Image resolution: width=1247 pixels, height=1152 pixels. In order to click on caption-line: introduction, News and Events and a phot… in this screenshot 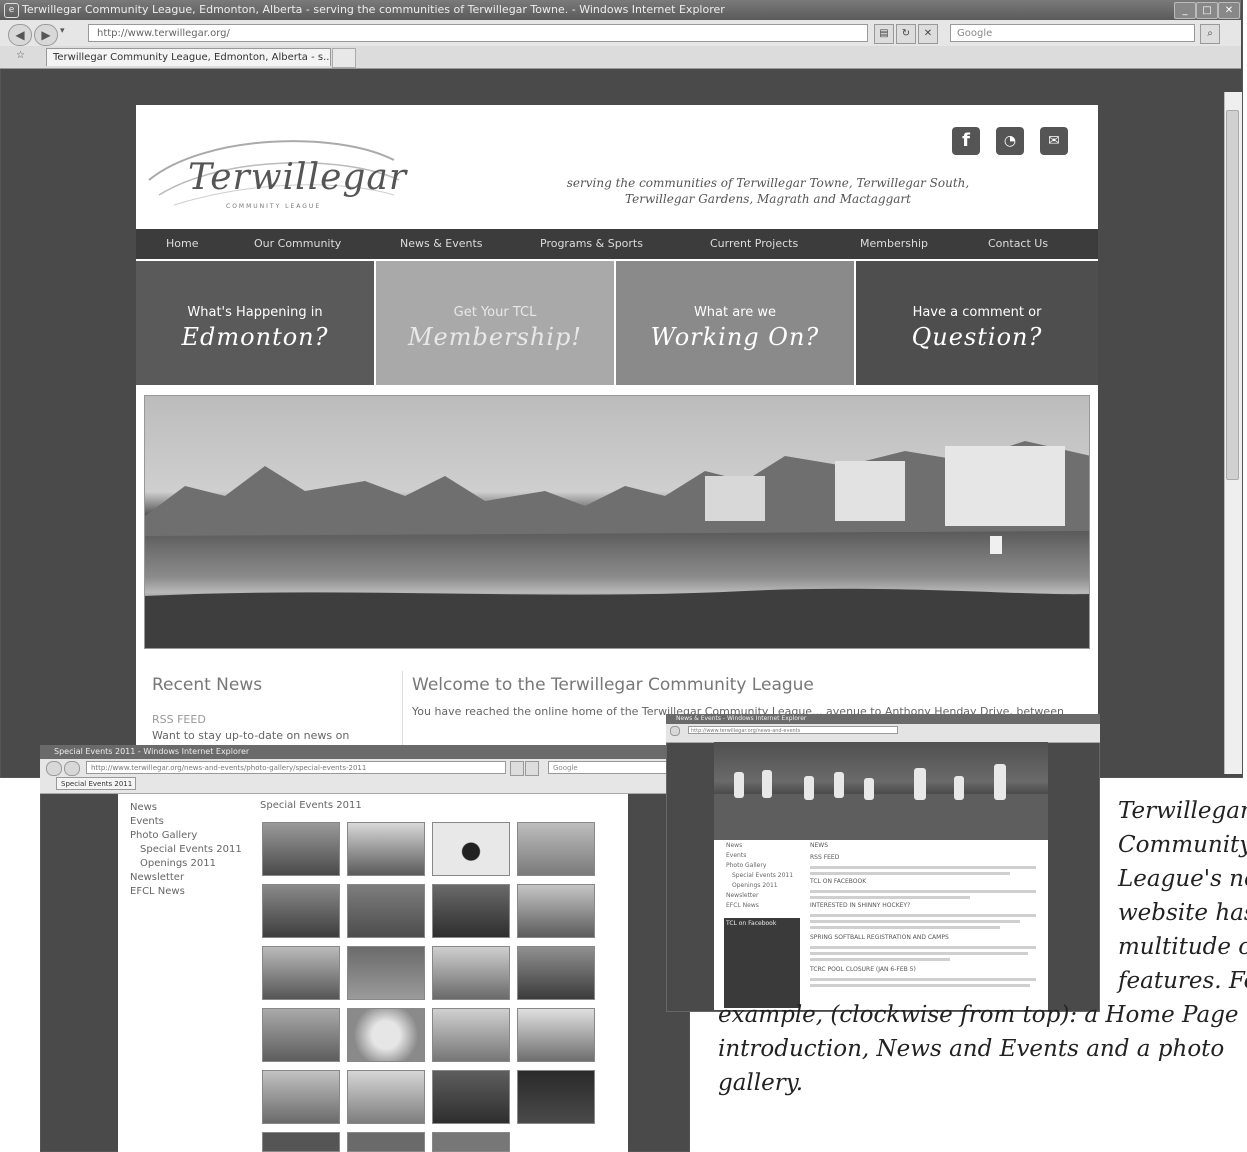, I will do `click(971, 1049)`.